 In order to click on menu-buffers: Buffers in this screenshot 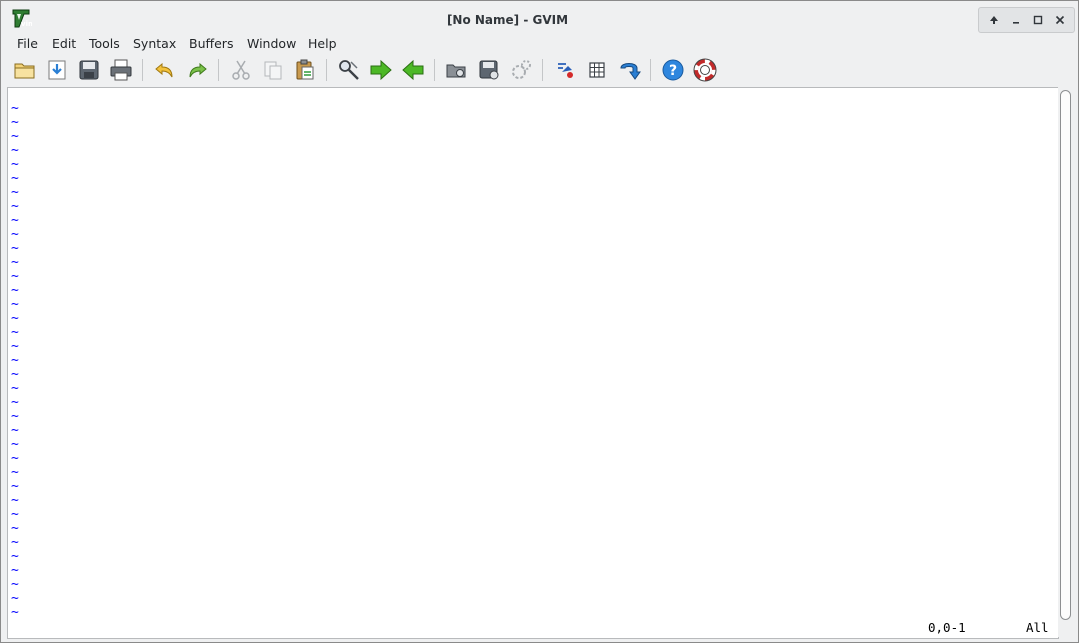, I will do `click(211, 43)`.